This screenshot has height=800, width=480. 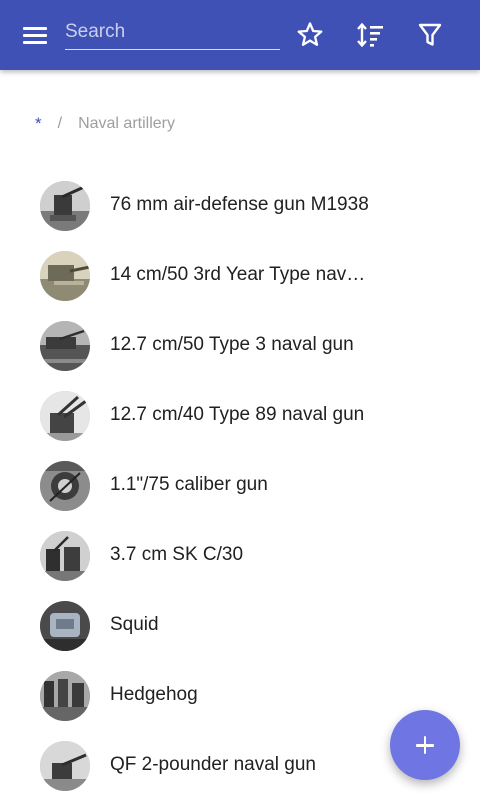 I want to click on app-bar, so click(x=240, y=35).